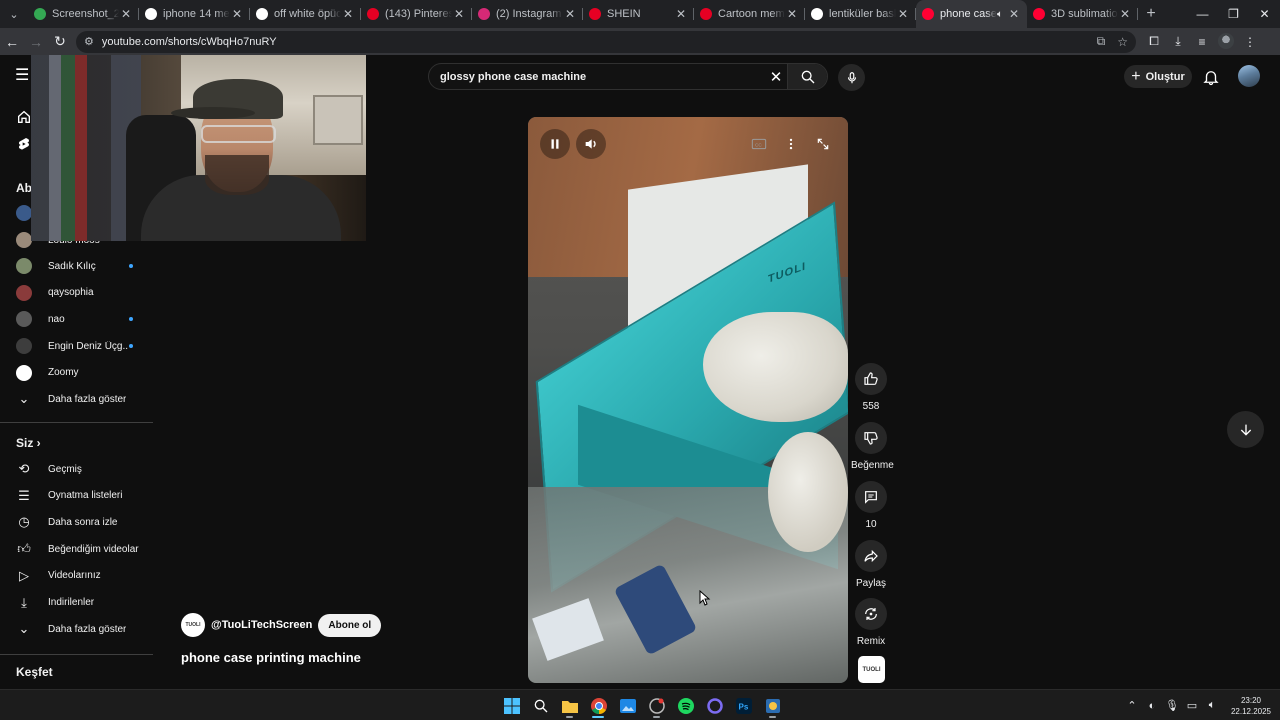 The height and width of the screenshot is (720, 1280). Describe the element at coordinates (23, 76) in the screenshot. I see `menu-icon: ☰` at that location.